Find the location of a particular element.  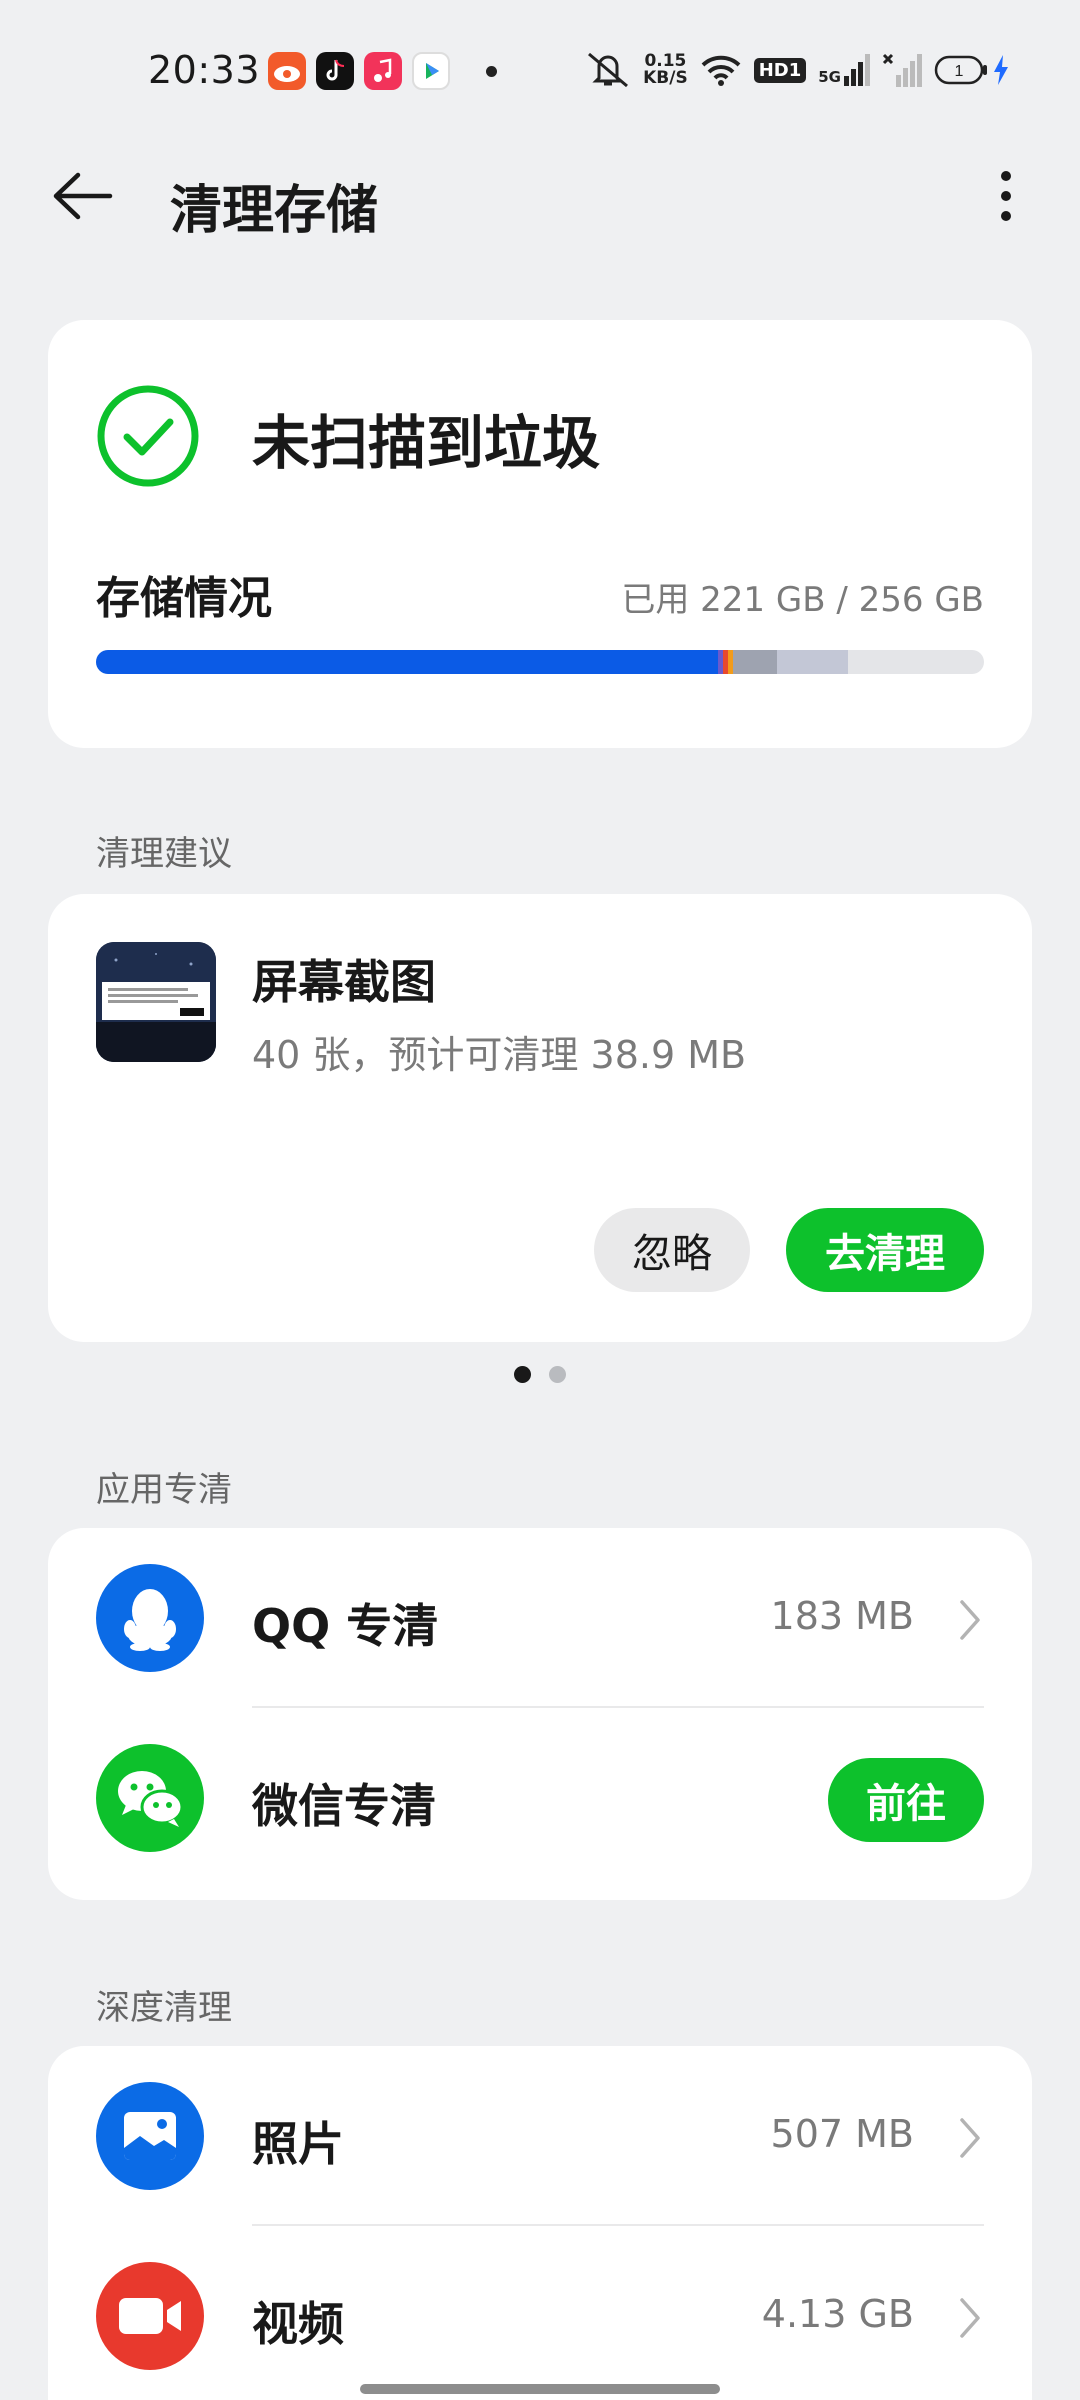

system-icons: 0.15 KB/S HD1 5G 1 is located at coordinates (797, 70).